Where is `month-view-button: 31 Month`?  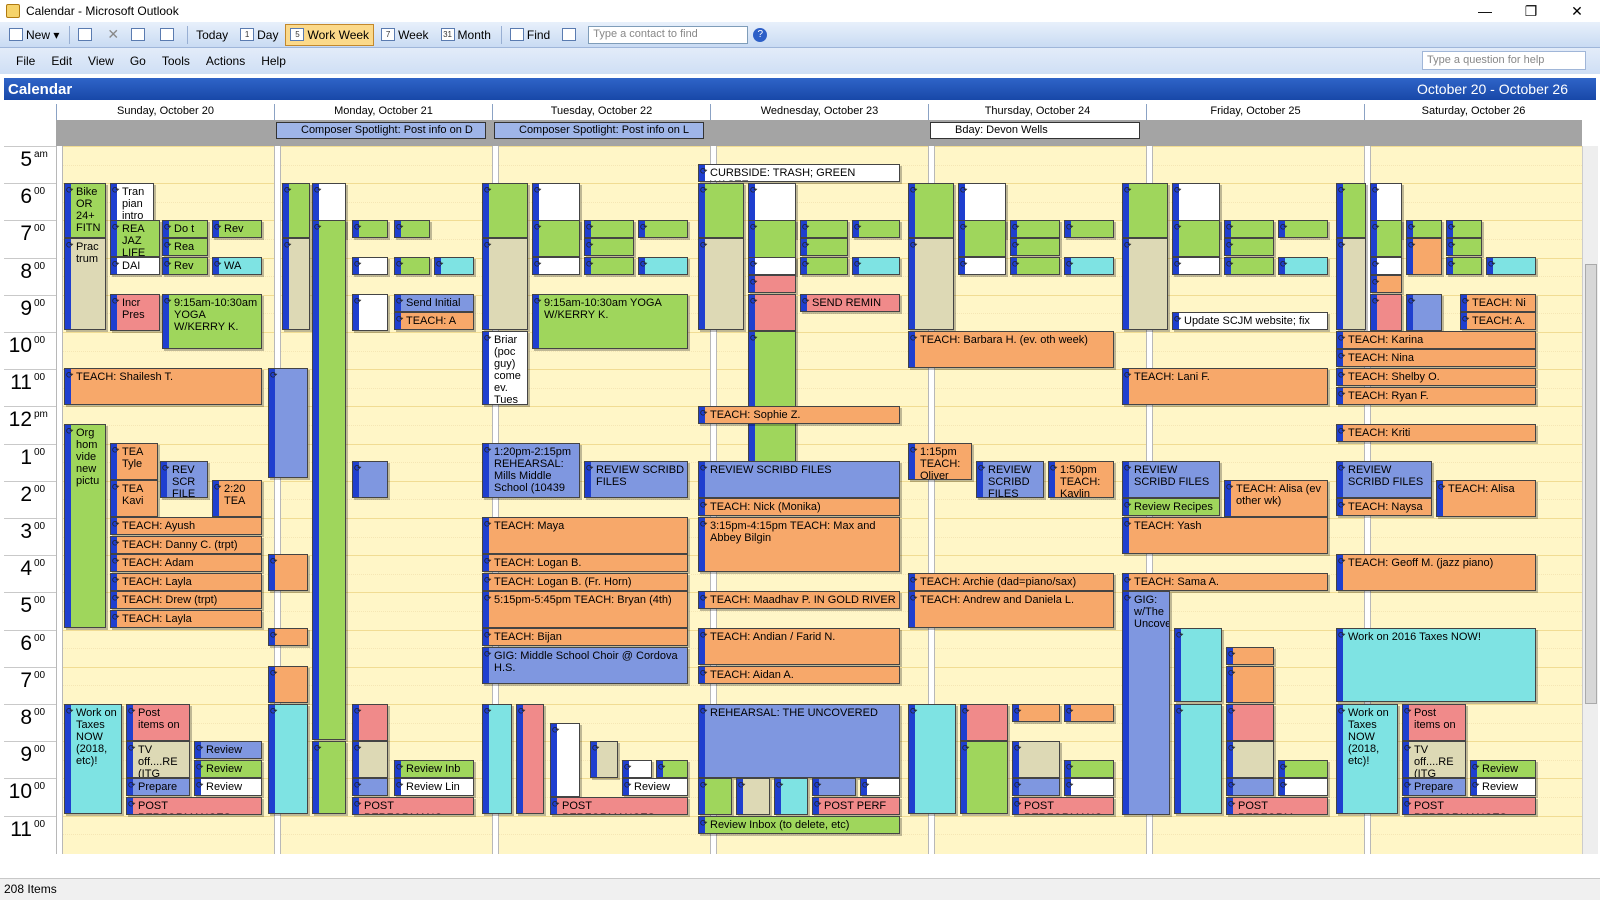
month-view-button: 31 Month is located at coordinates (466, 35).